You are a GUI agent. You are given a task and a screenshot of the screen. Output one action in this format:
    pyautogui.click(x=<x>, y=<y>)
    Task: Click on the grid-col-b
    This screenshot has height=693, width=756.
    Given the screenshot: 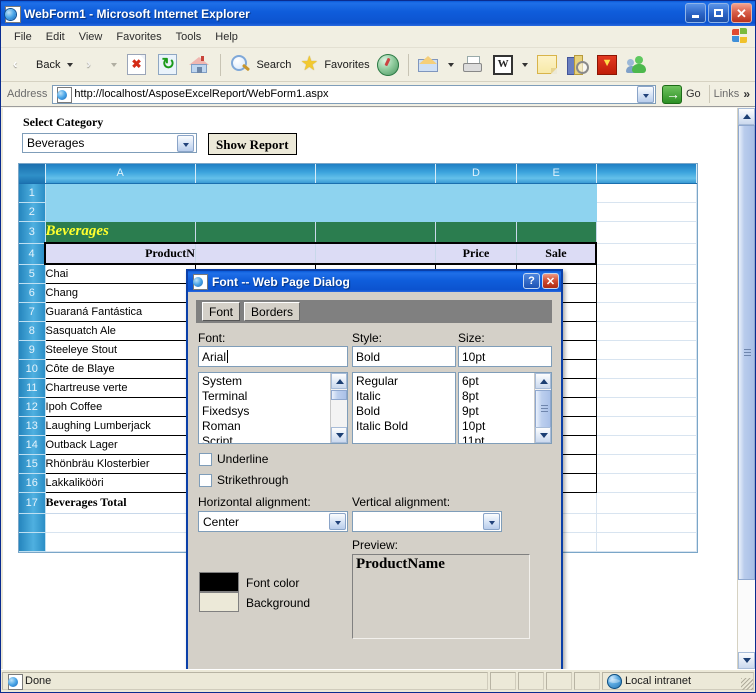 What is the action you would take?
    pyautogui.click(x=256, y=174)
    